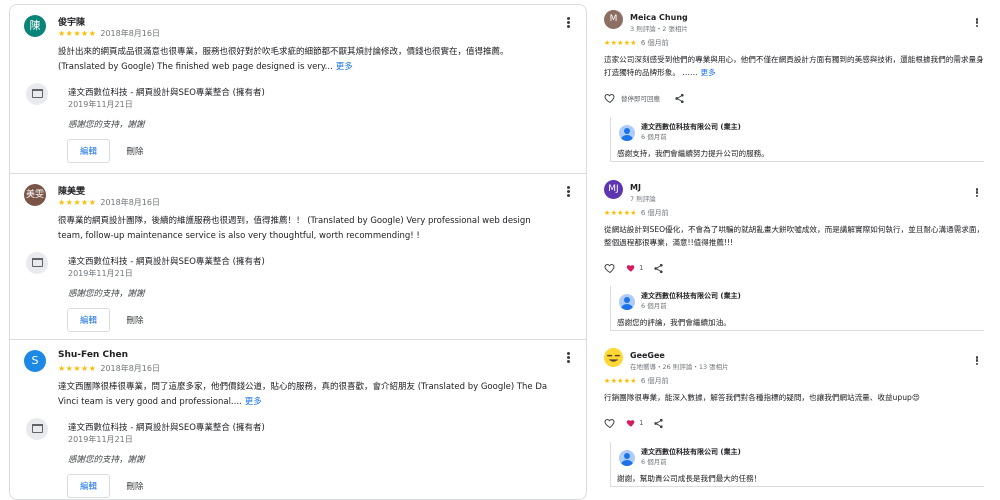 The height and width of the screenshot is (500, 1000). I want to click on reviewer-name: MJ, so click(635, 187).